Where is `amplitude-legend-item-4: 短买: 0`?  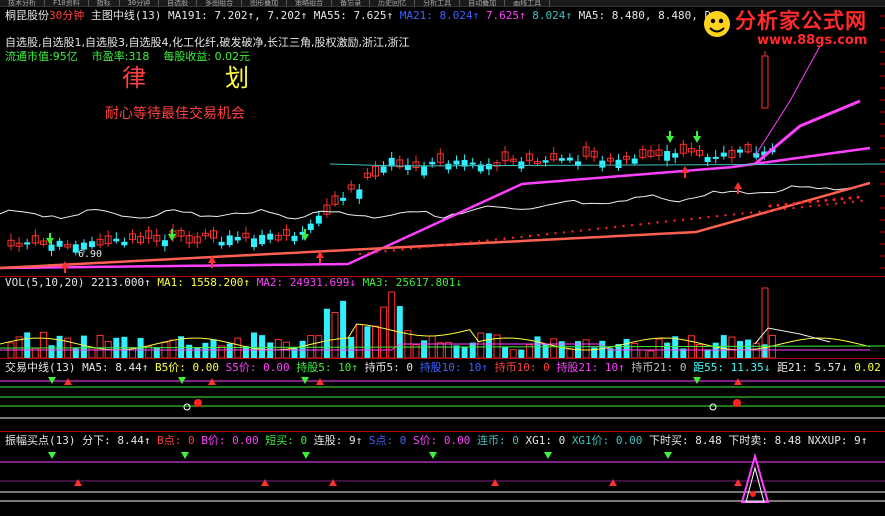 amplitude-legend-item-4: 短买: 0 is located at coordinates (289, 440).